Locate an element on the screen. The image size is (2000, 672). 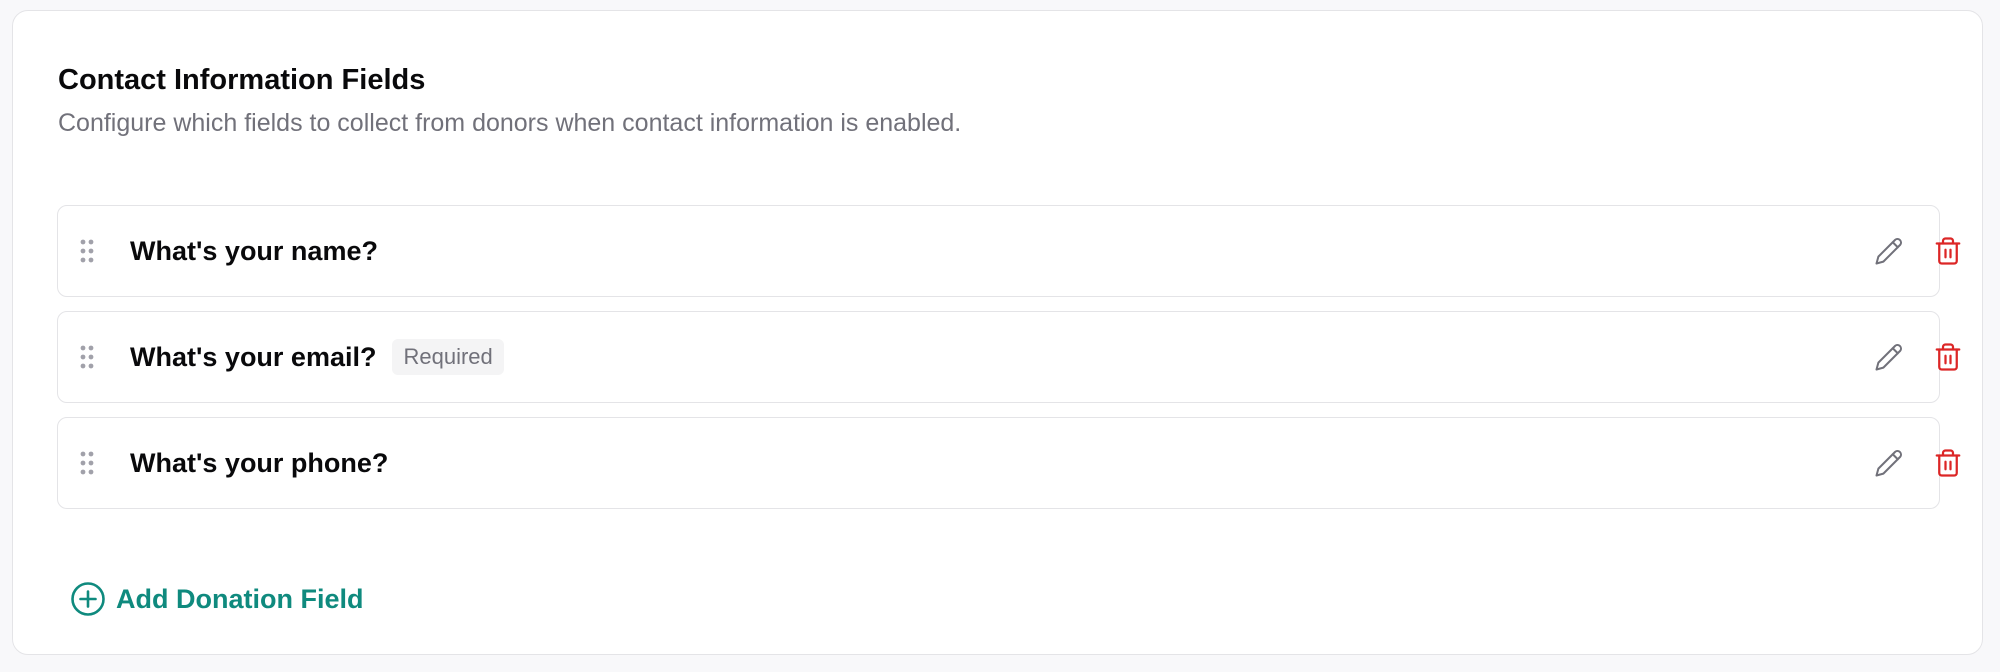
add-donation-field-button: Add Donation Field is located at coordinates (216, 599).